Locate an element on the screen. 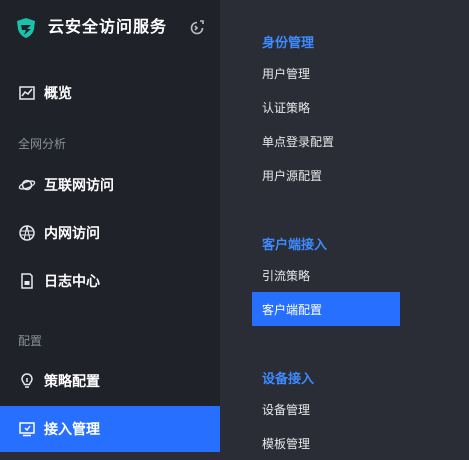 The image size is (469, 460). submenu-item-sso-config: 单点登录配置 is located at coordinates (326, 141).